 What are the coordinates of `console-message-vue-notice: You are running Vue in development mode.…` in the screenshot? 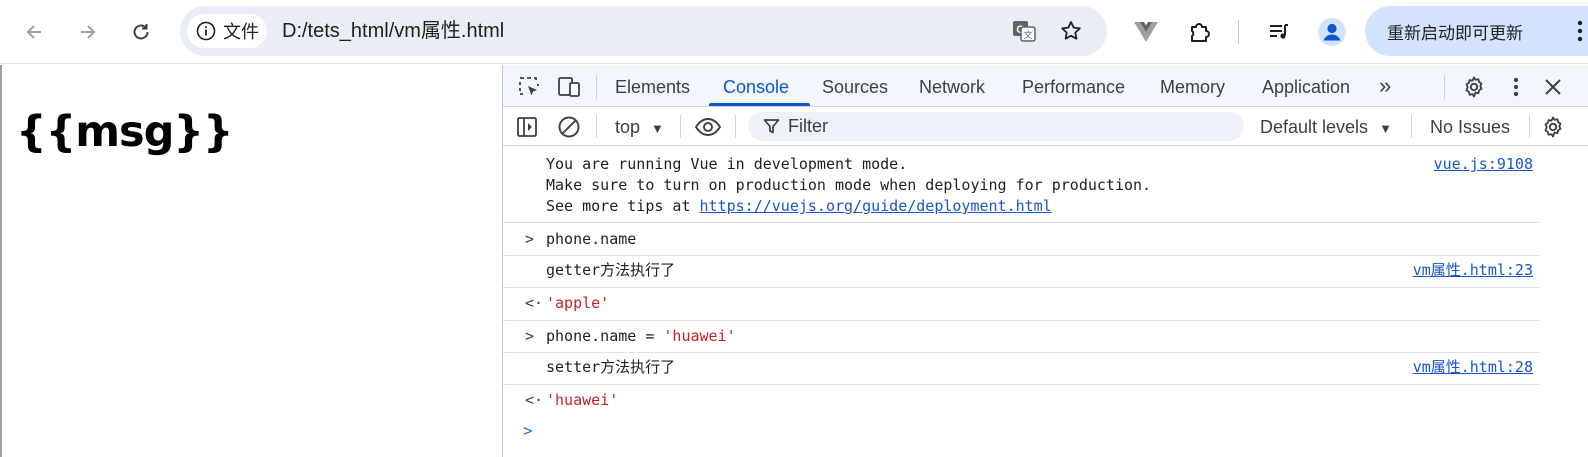 It's located at (1021, 188).